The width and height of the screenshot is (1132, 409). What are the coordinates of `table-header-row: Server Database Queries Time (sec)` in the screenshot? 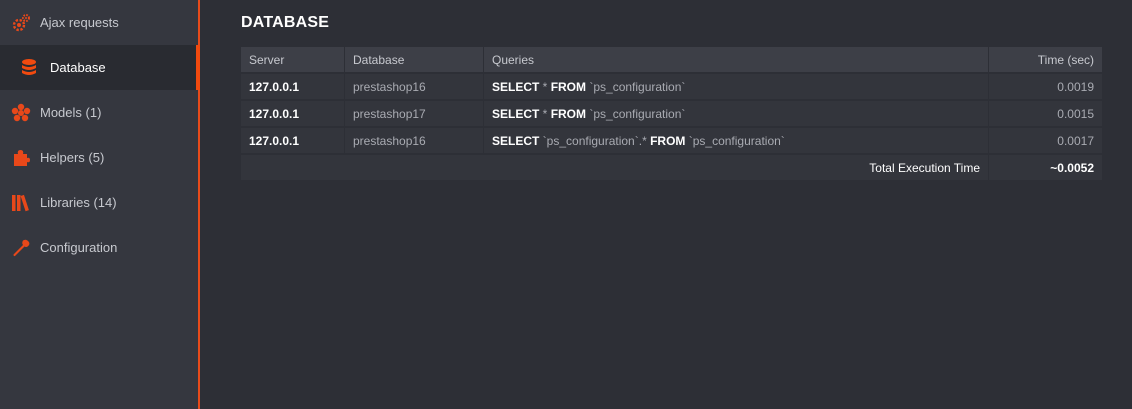 It's located at (671, 60).